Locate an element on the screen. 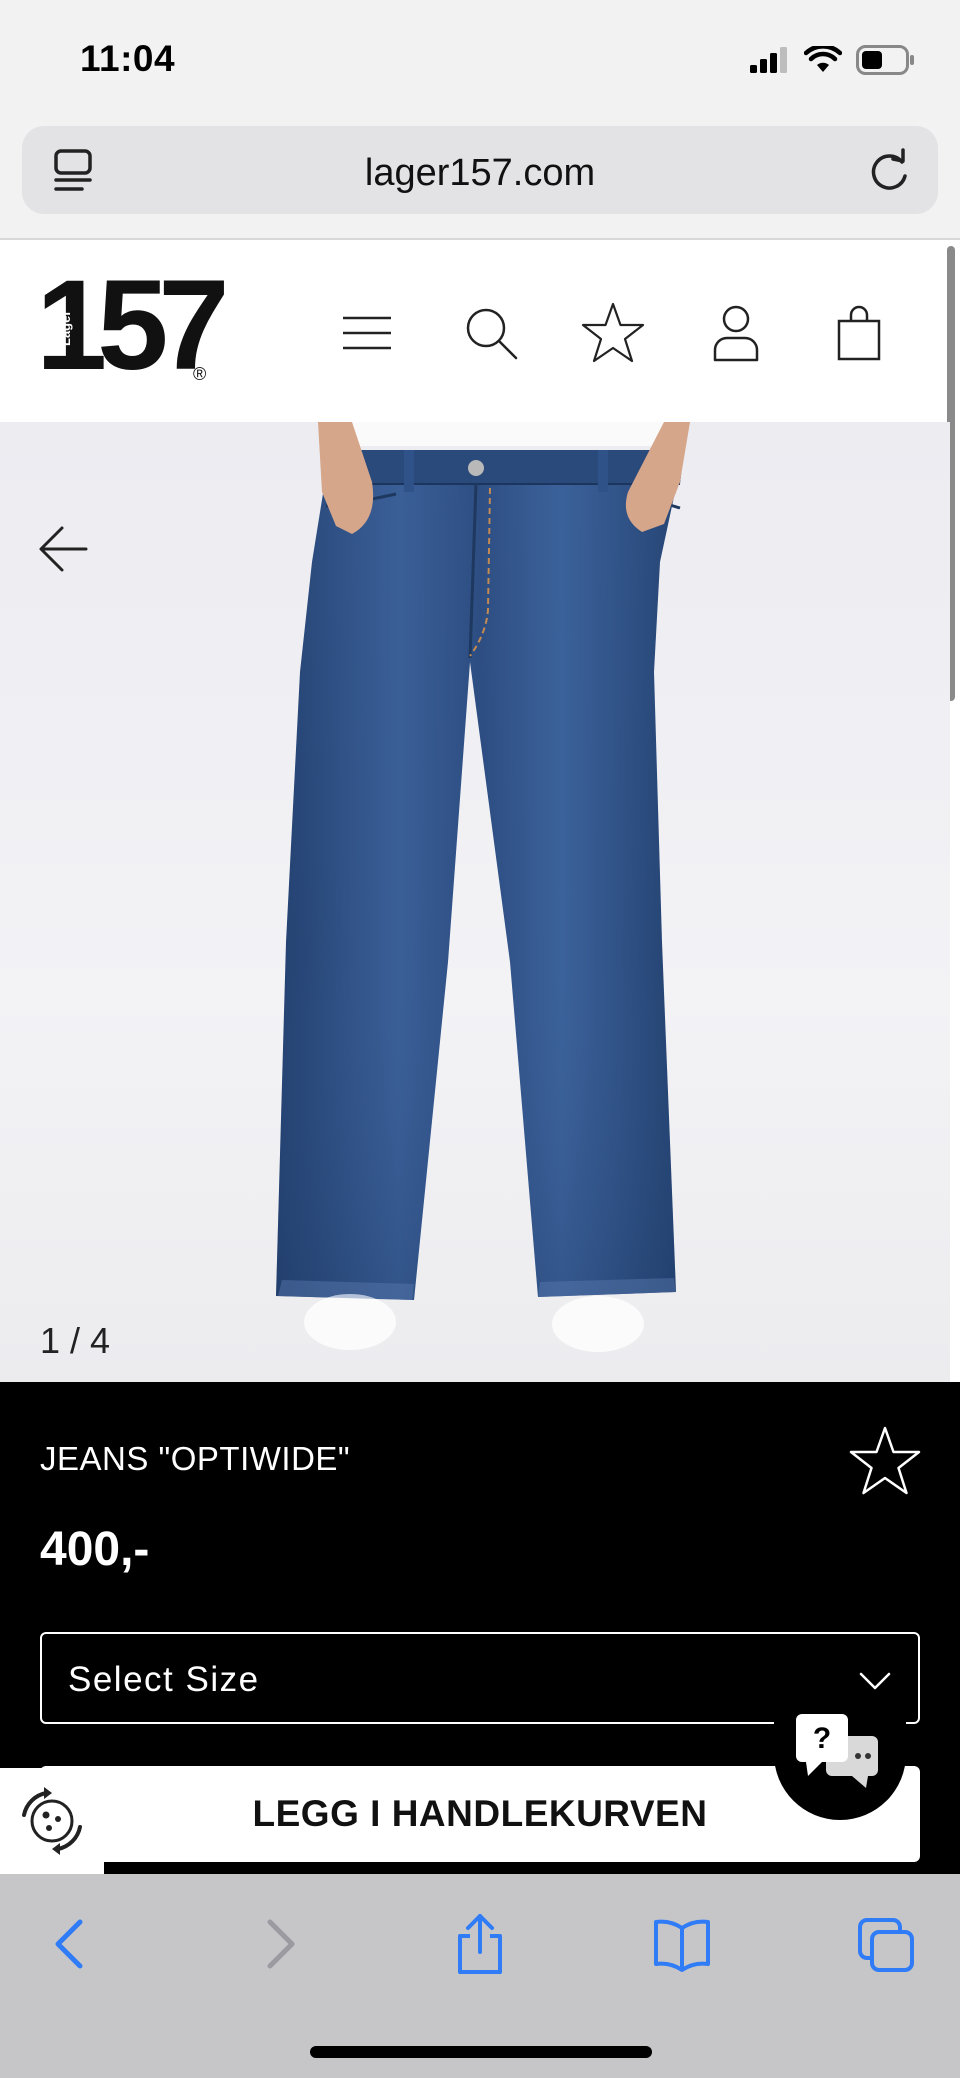 The image size is (960, 2078). logo-small-text: Lager is located at coordinates (65, 328).